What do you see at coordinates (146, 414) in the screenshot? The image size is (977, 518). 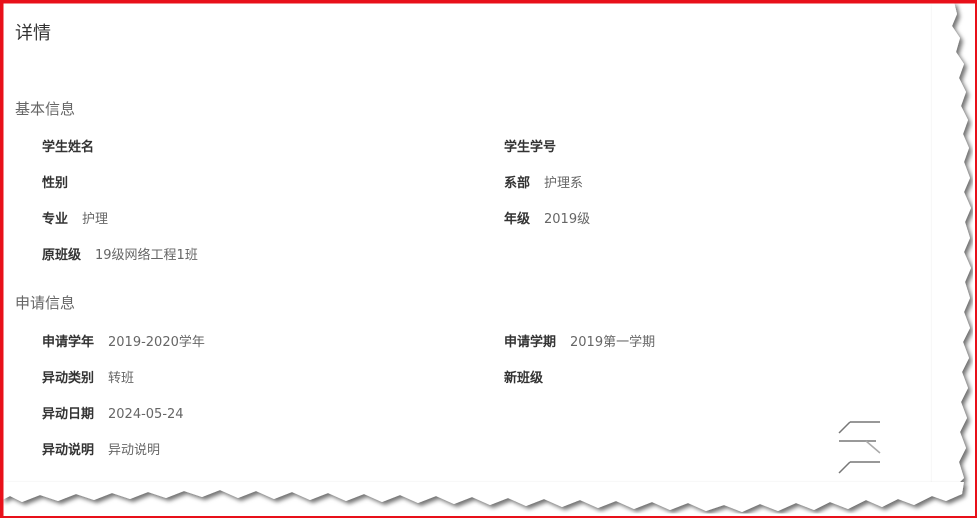 I see `field-value: 2024-05-24` at bounding box center [146, 414].